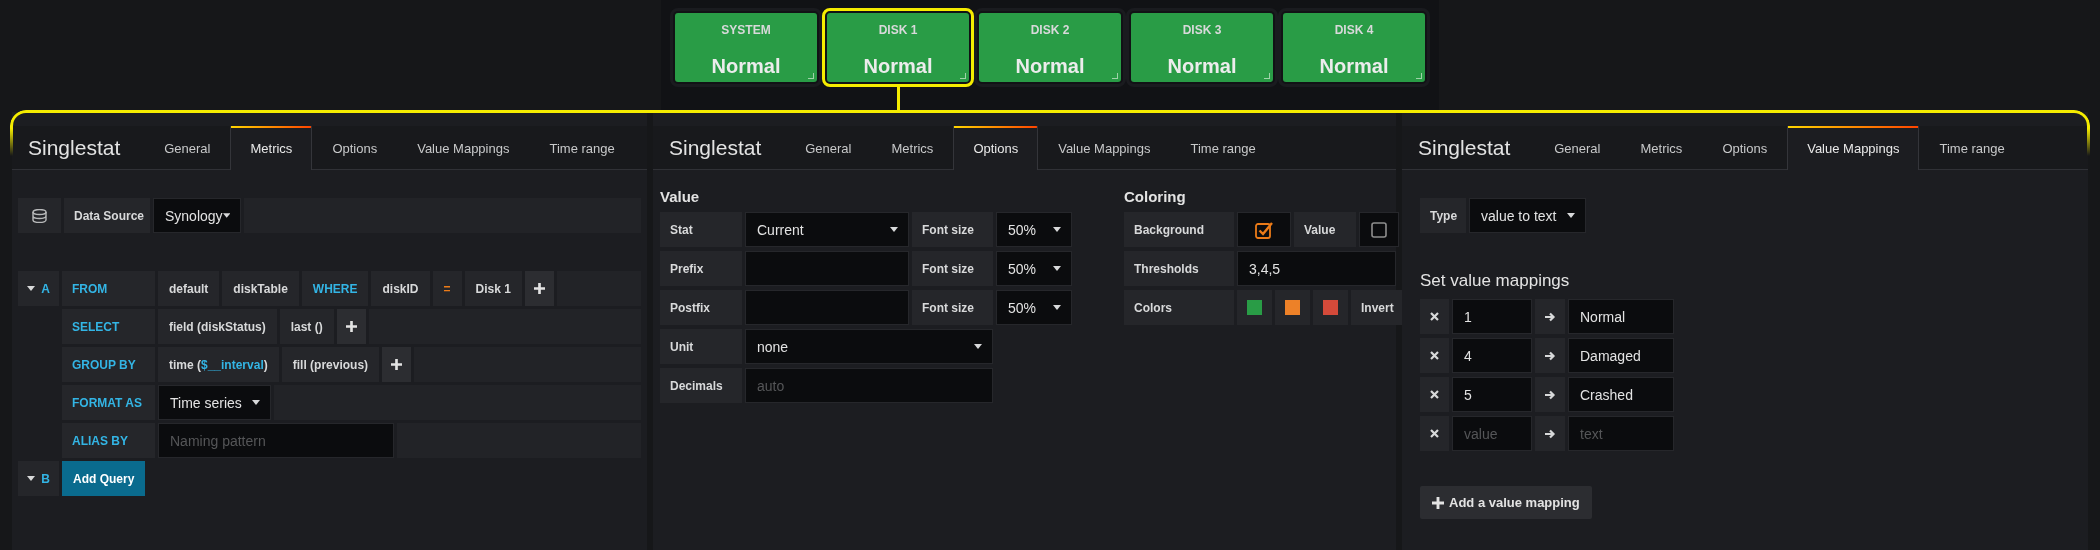  I want to click on text-input: text, so click(1621, 433).